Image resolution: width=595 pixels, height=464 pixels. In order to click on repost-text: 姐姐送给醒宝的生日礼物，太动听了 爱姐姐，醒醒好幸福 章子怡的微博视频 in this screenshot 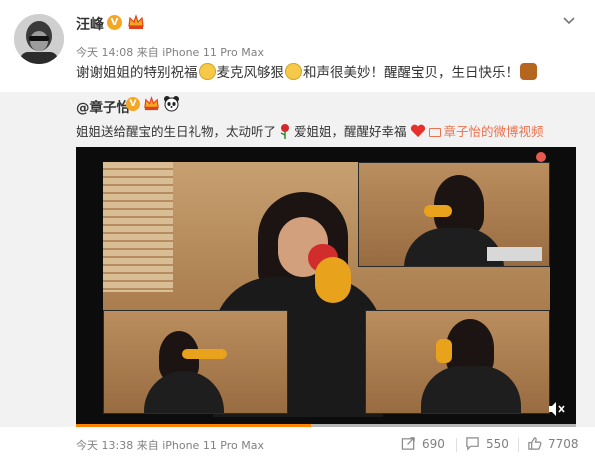, I will do `click(310, 130)`.